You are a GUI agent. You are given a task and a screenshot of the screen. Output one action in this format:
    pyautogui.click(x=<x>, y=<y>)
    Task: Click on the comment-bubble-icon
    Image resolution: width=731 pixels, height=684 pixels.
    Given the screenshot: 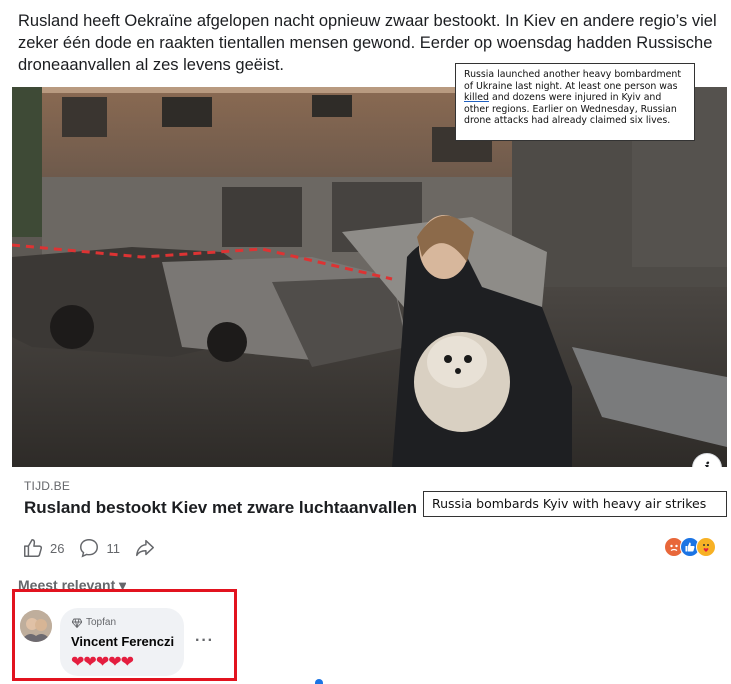 What is the action you would take?
    pyautogui.click(x=89, y=548)
    